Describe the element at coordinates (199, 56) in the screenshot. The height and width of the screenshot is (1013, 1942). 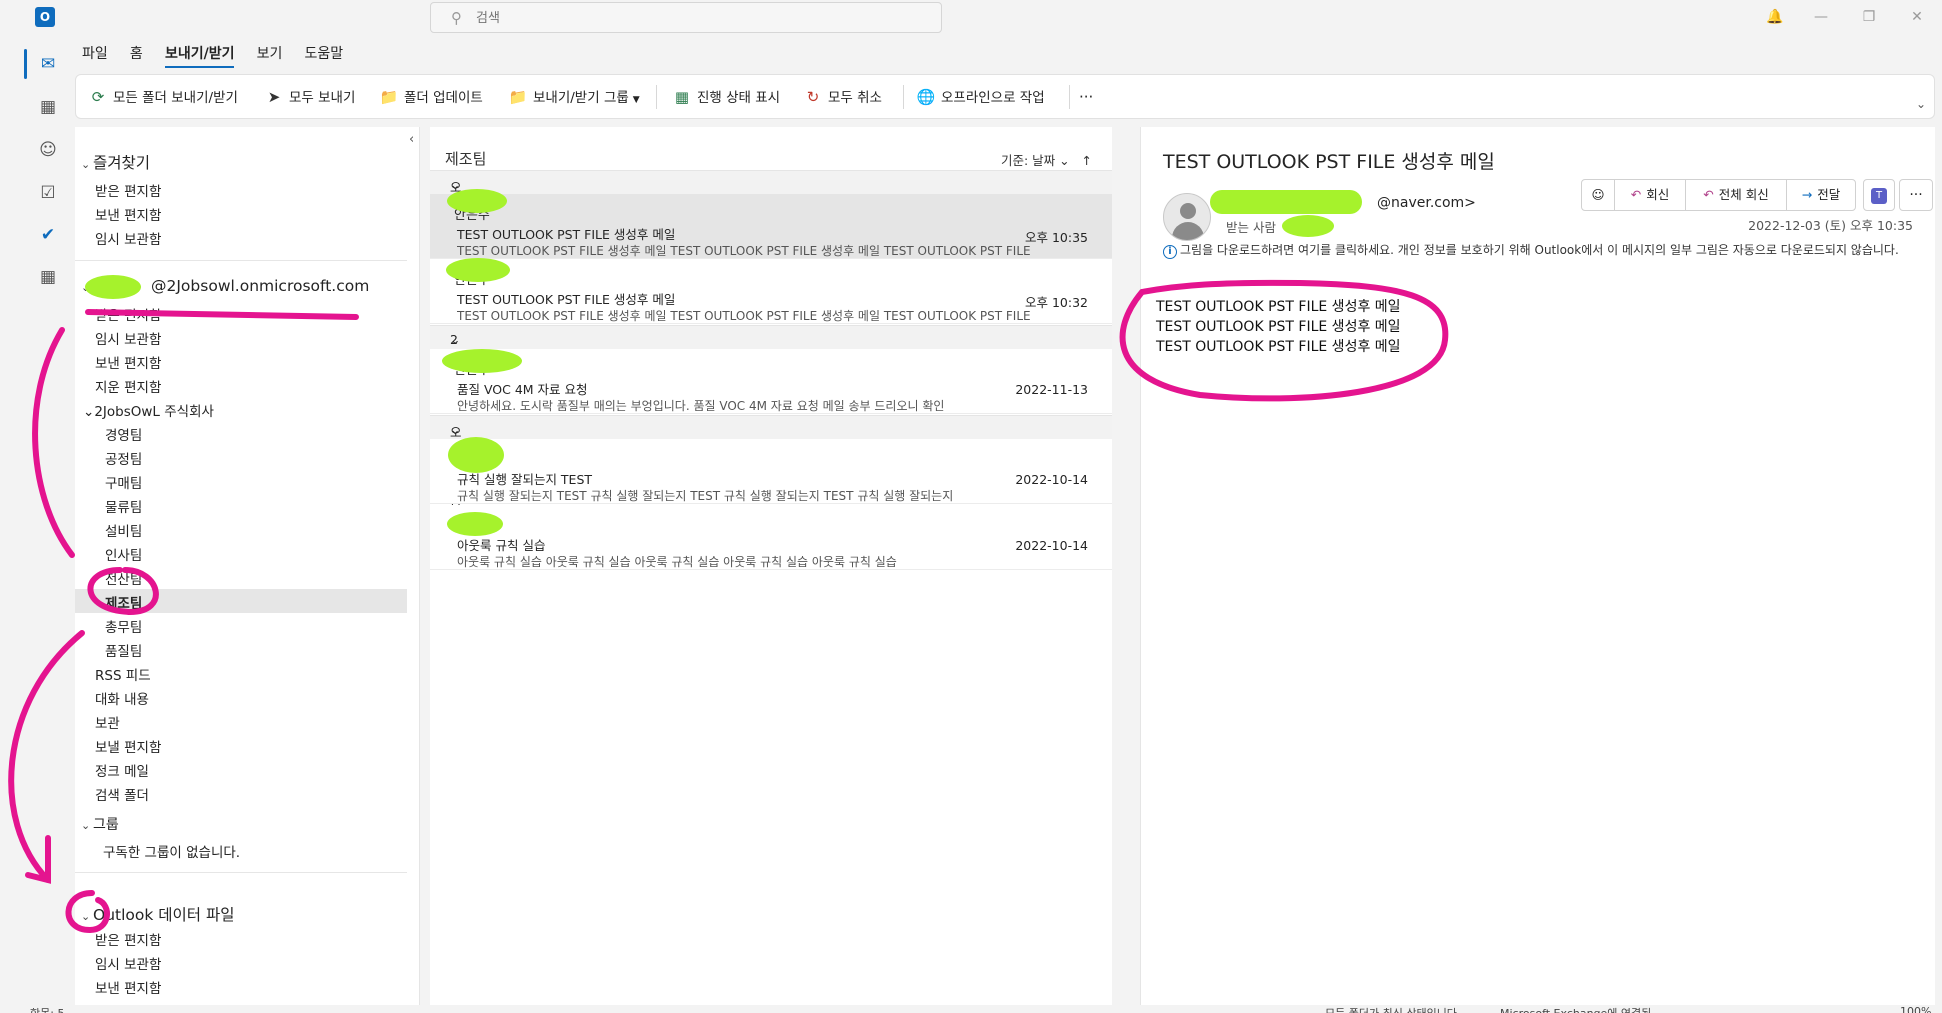
I see `tab-send-receive: 보내기/받기` at that location.